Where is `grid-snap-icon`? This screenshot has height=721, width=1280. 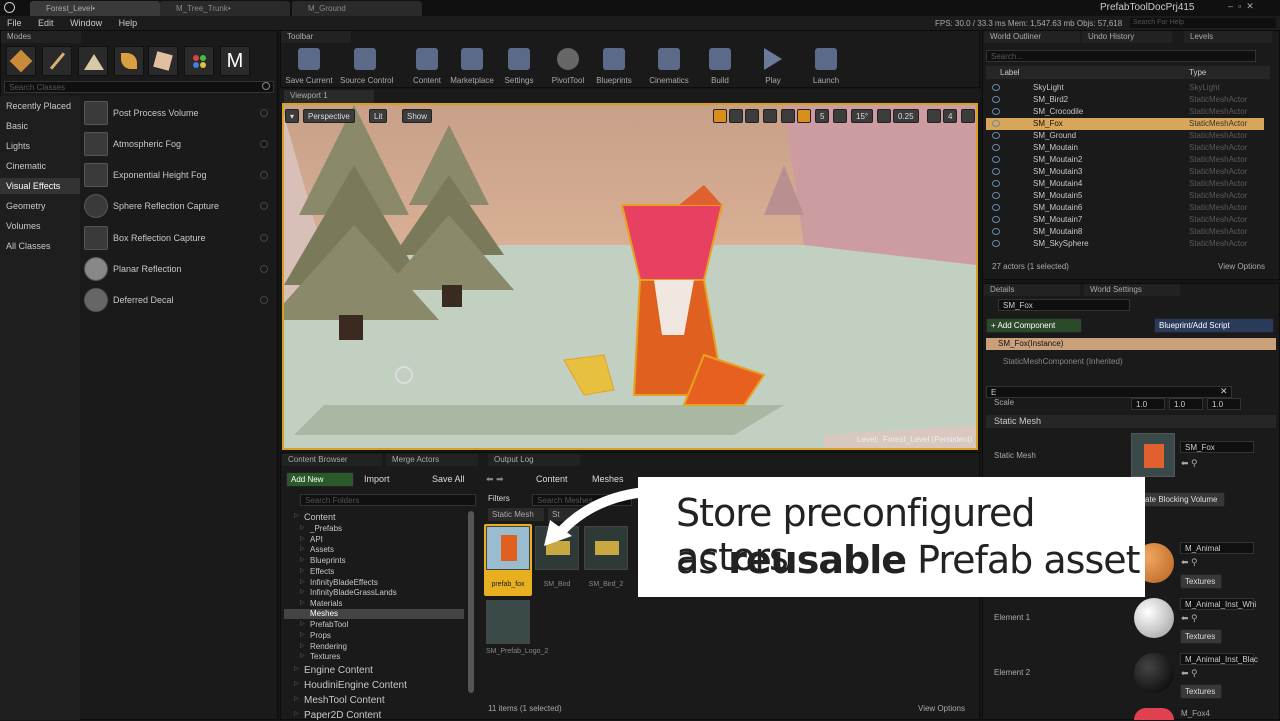
grid-snap-icon is located at coordinates (804, 116).